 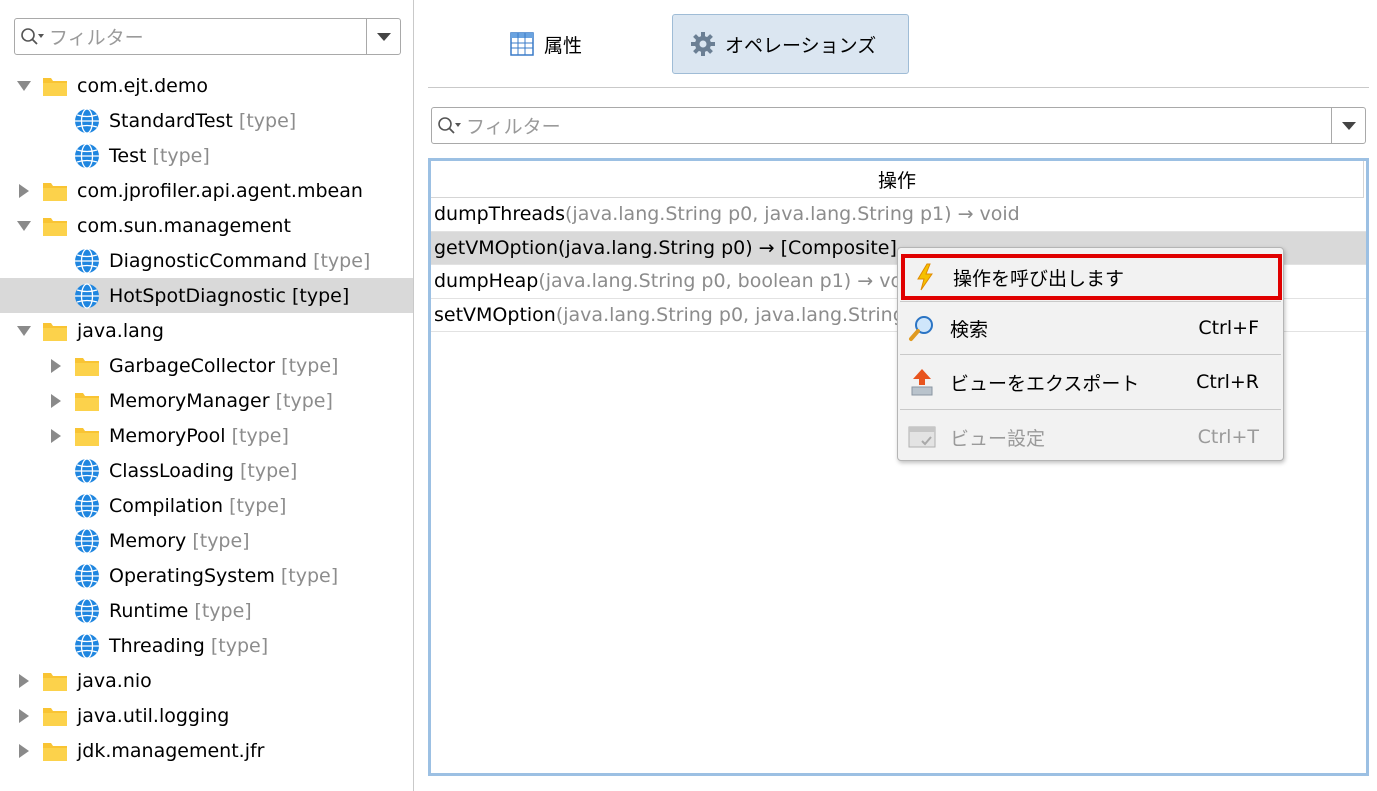 What do you see at coordinates (189, 400) in the screenshot?
I see `tree-node-name: MemoryManager` at bounding box center [189, 400].